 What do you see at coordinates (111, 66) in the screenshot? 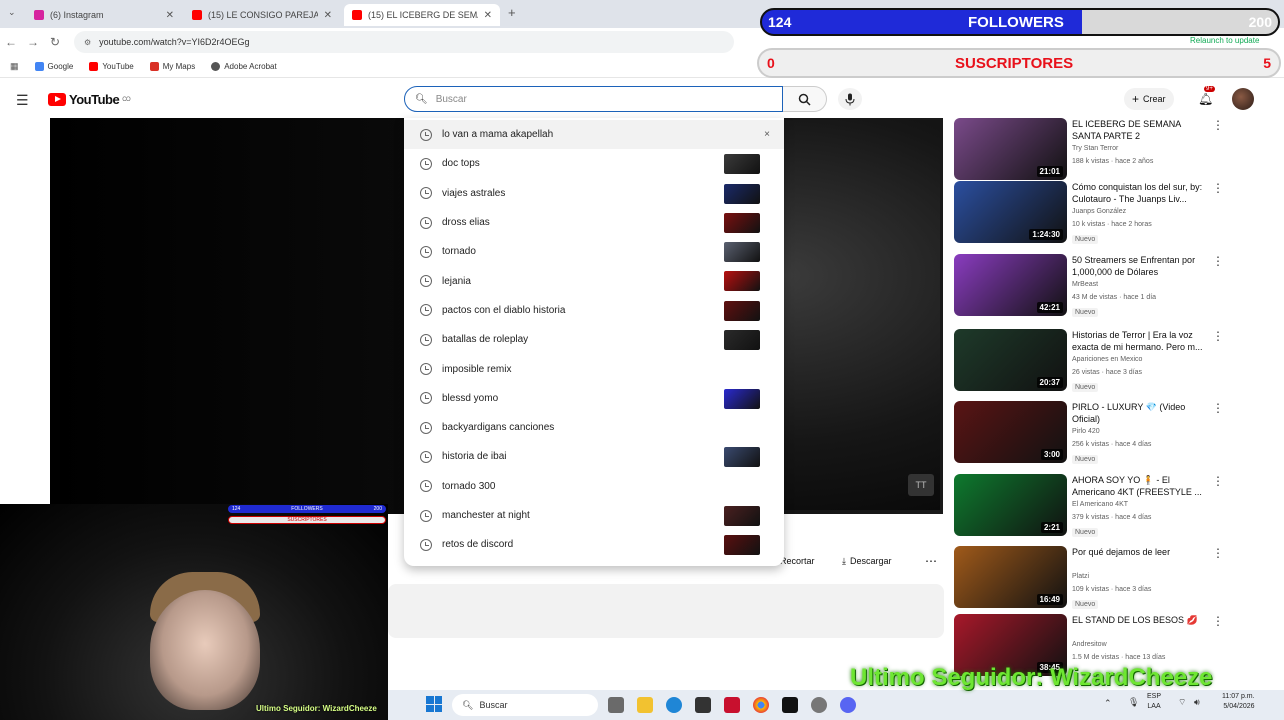
I see `bookmark-youtube: YouTube` at bounding box center [111, 66].